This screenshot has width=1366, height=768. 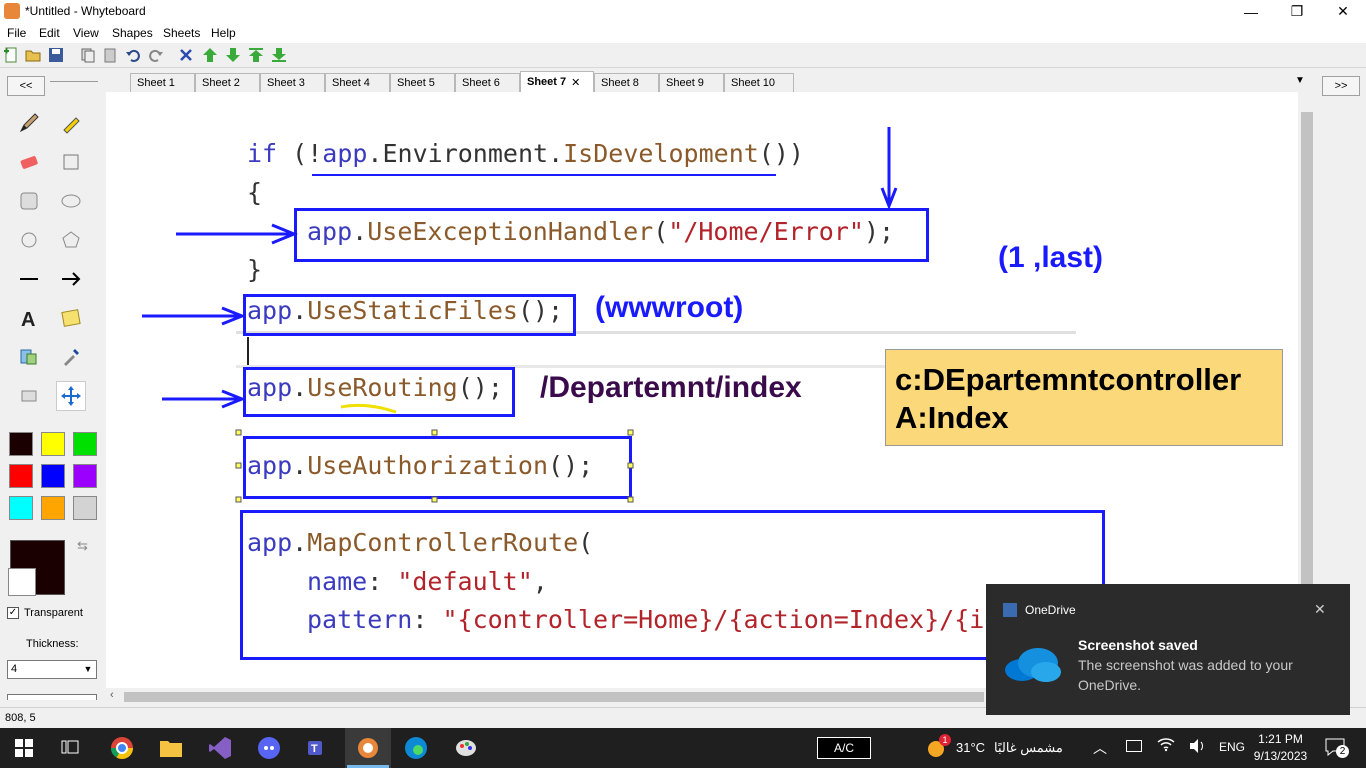 What do you see at coordinates (71, 240) in the screenshot?
I see `polygon-tool-icon` at bounding box center [71, 240].